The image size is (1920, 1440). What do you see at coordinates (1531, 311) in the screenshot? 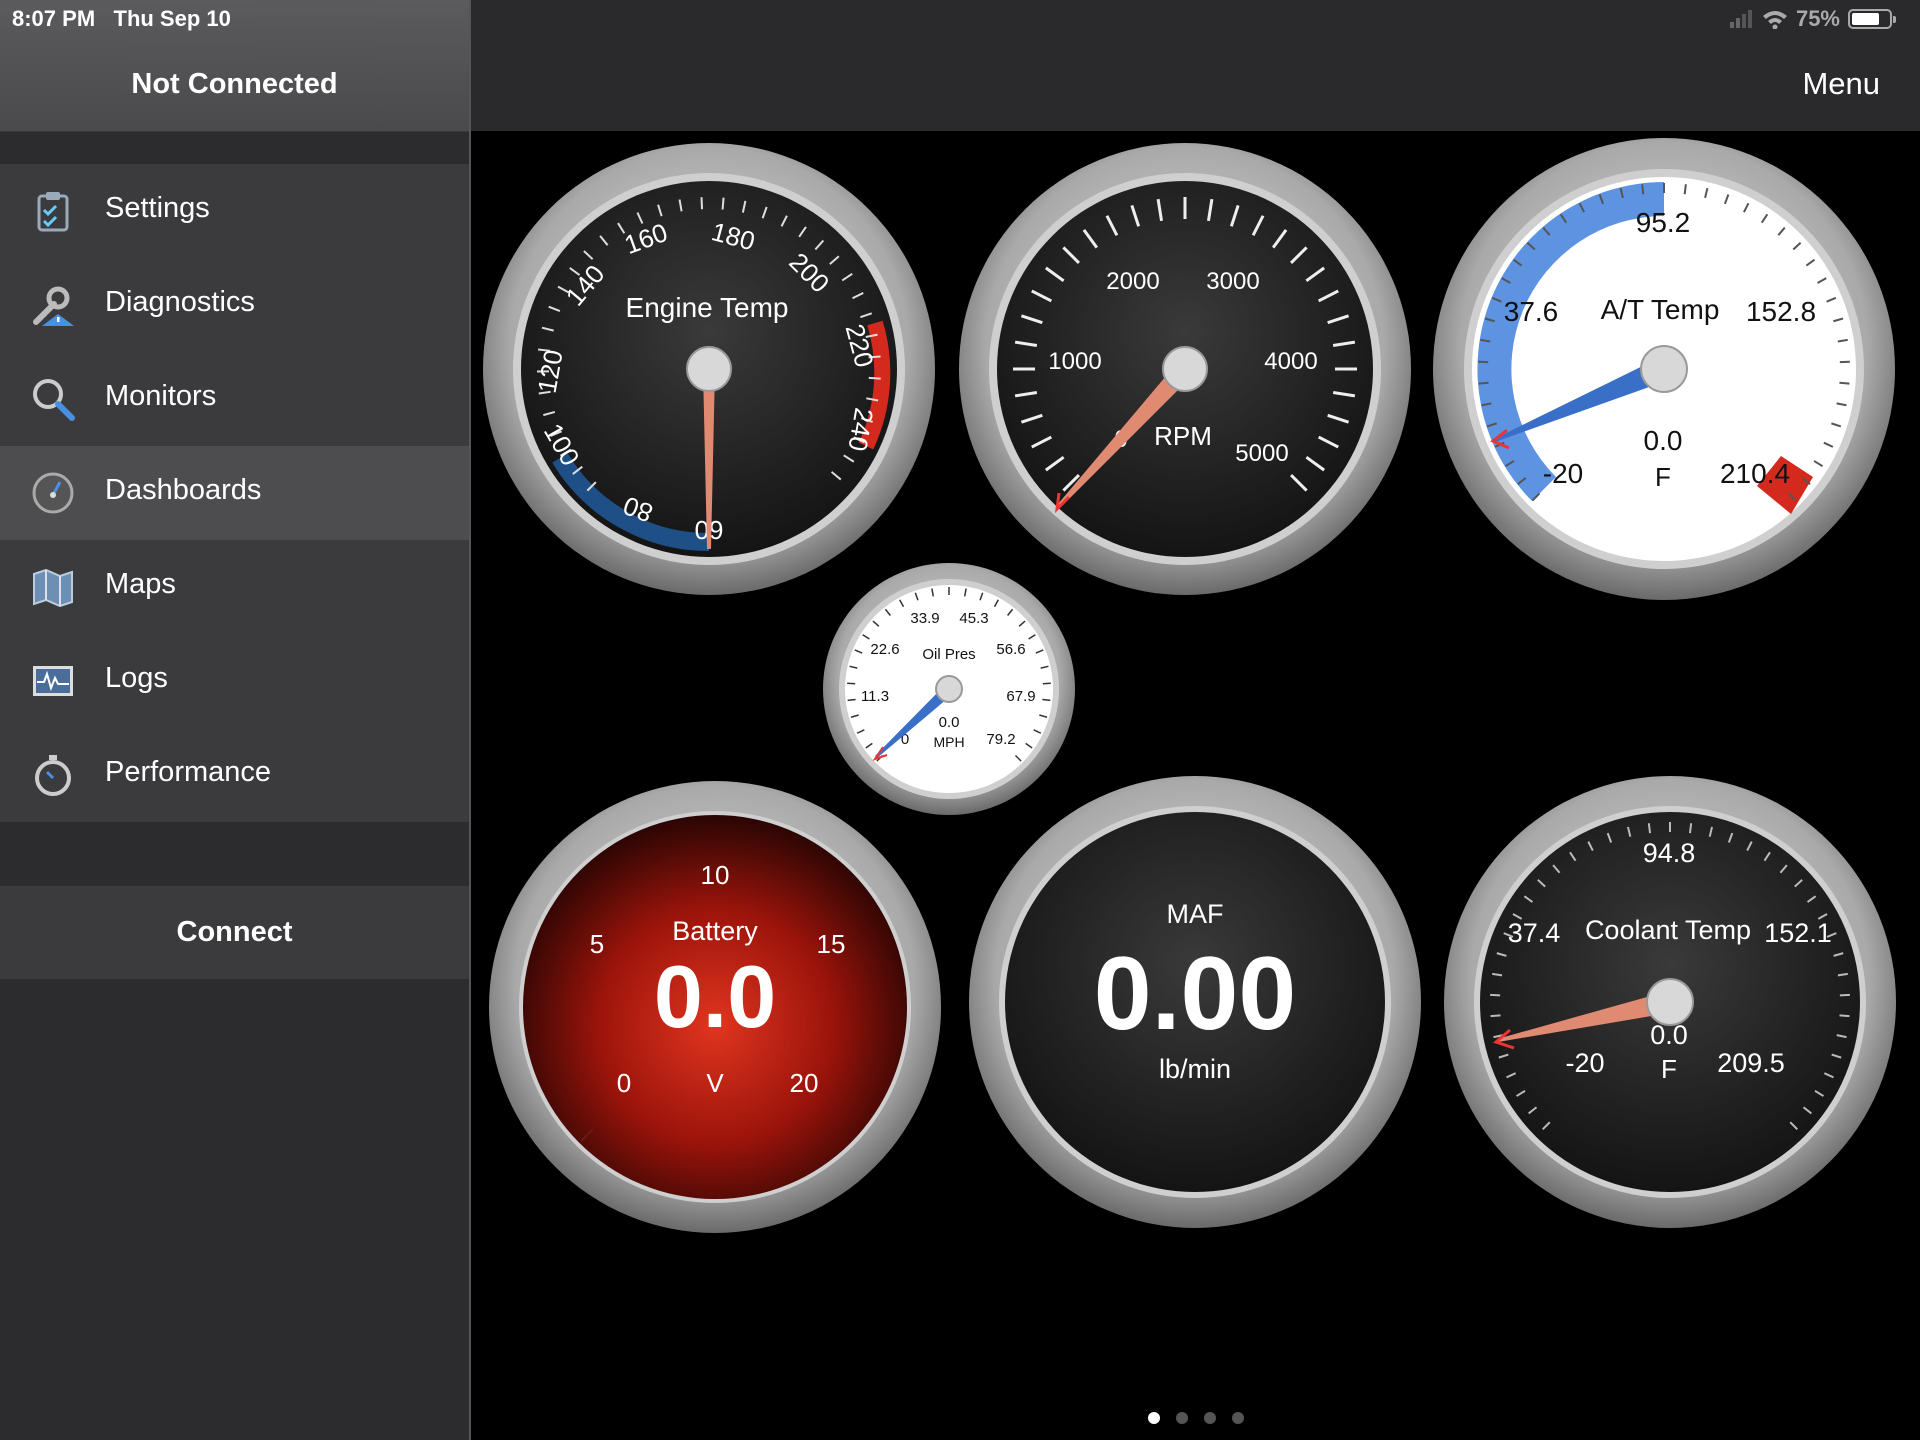
I see `tick-label: 37.6` at bounding box center [1531, 311].